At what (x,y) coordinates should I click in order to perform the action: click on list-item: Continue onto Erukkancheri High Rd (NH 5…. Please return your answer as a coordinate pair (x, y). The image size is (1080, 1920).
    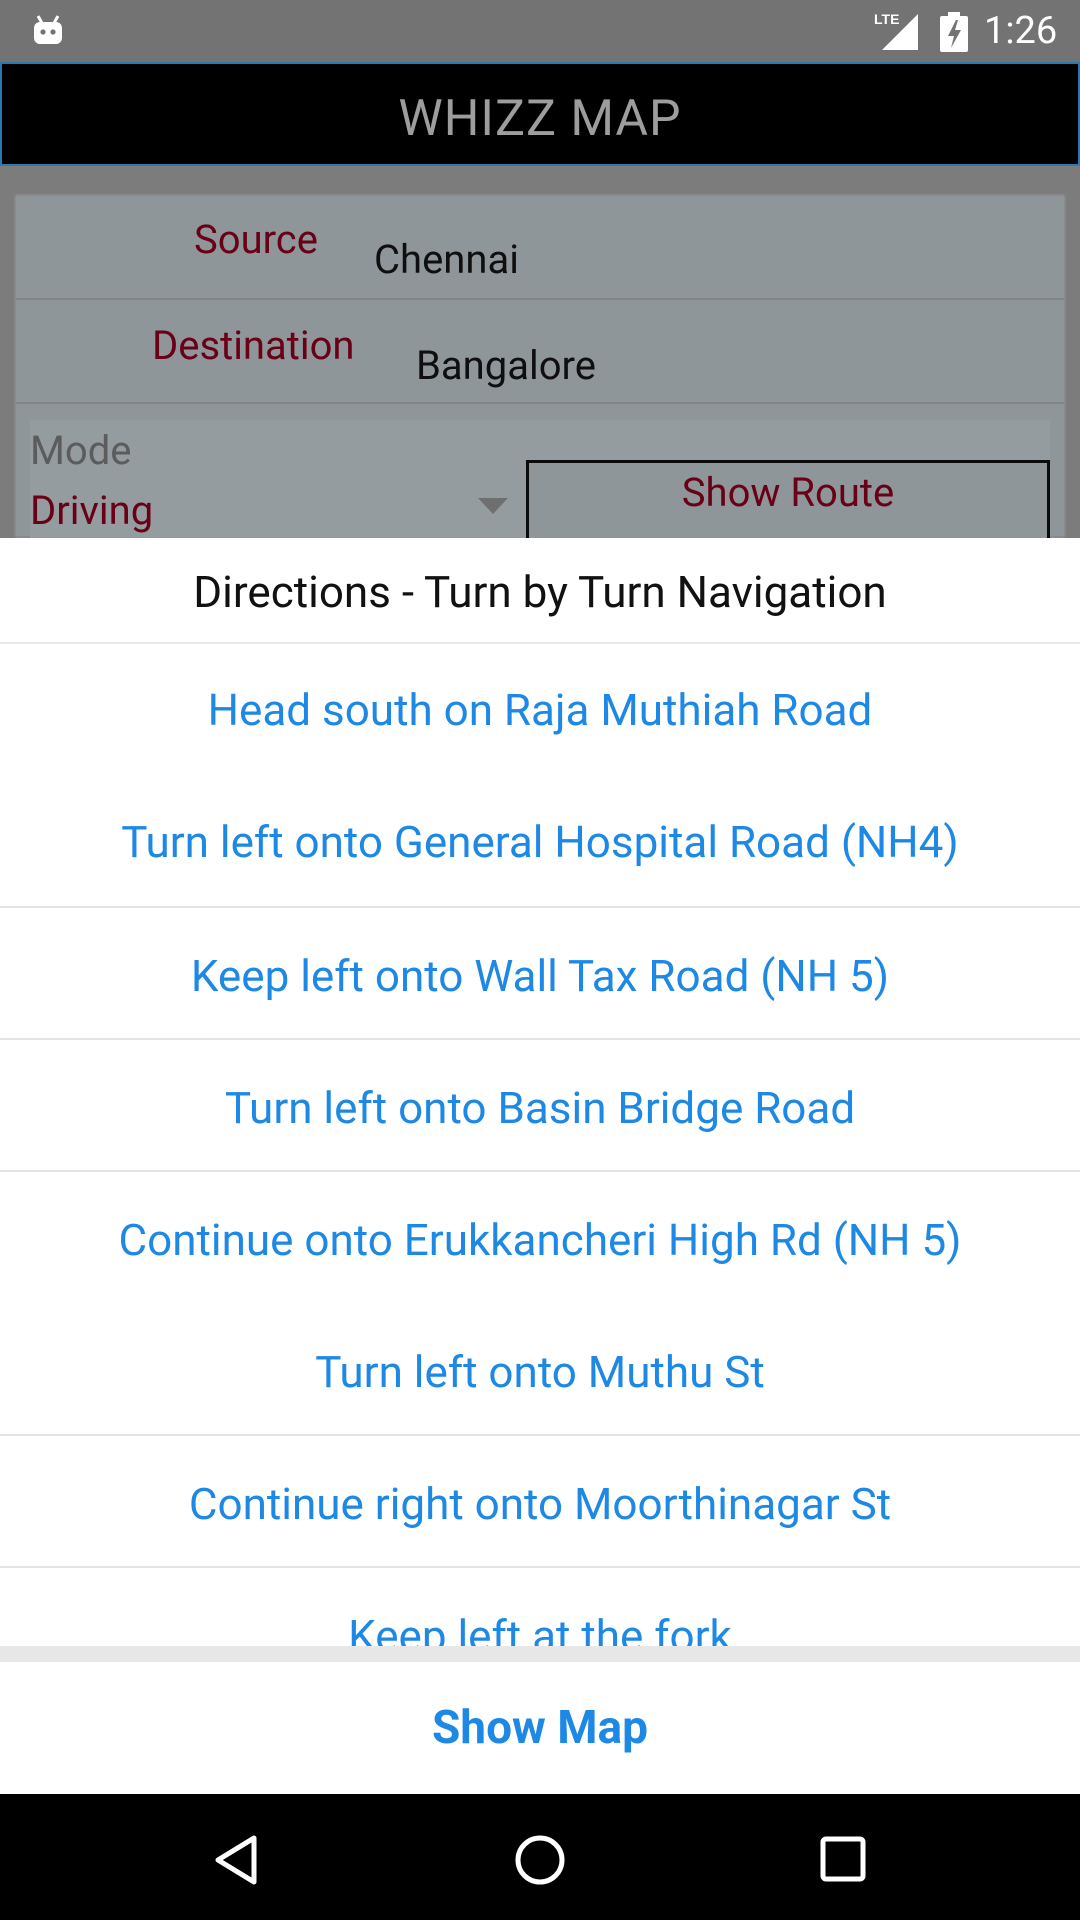
    Looking at the image, I should click on (540, 1240).